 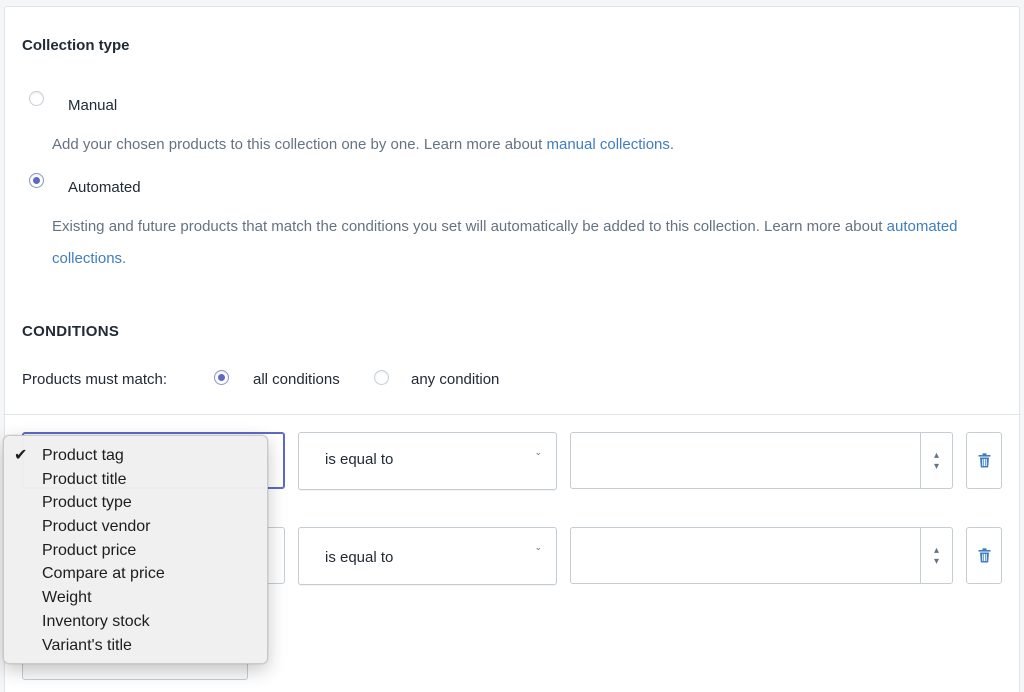 What do you see at coordinates (89, 550) in the screenshot?
I see `option-label: Product price` at bounding box center [89, 550].